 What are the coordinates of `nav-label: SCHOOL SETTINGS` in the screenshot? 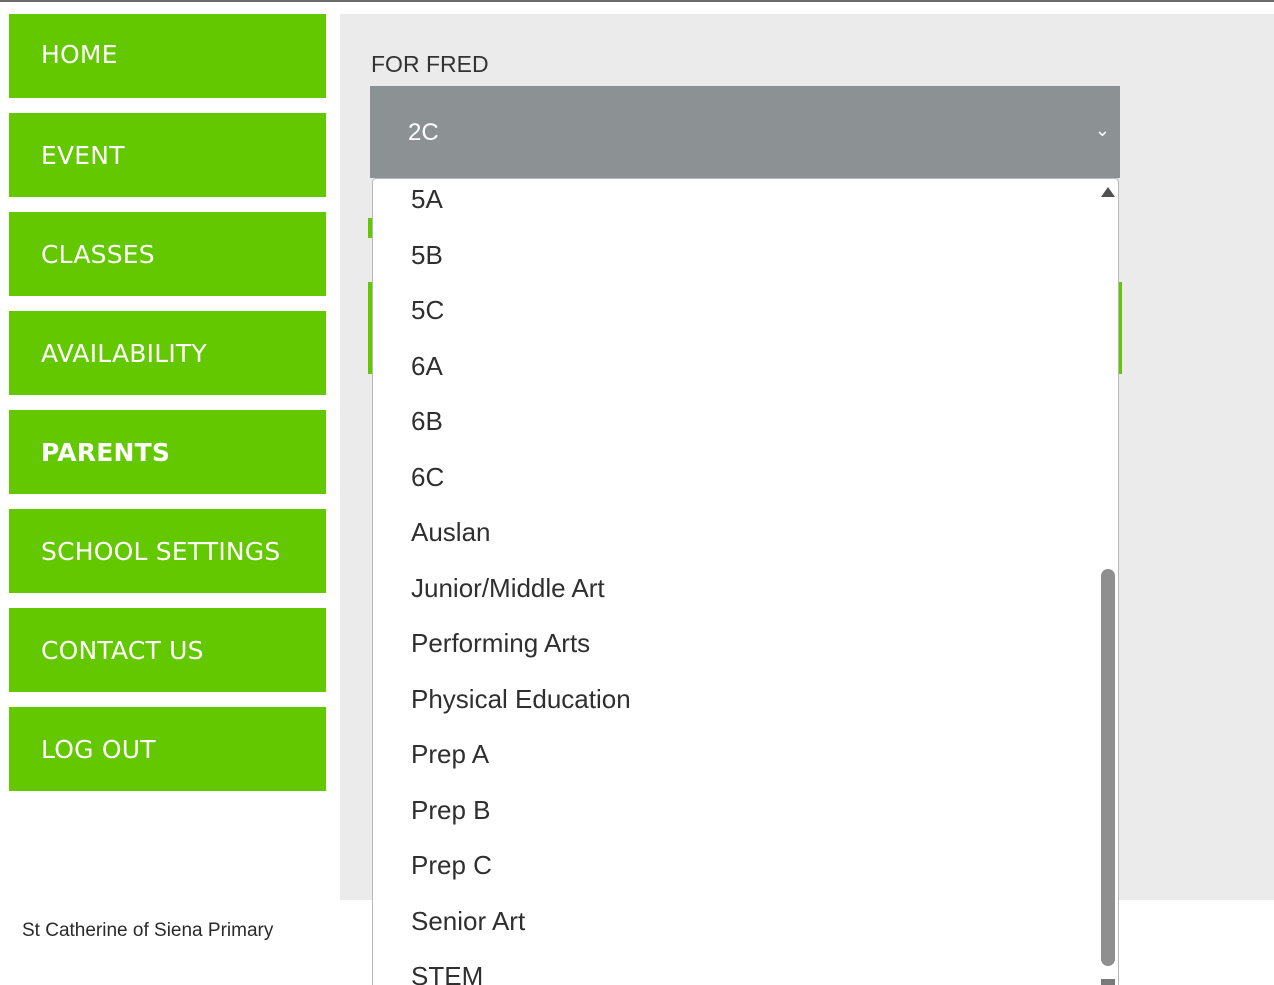 It's located at (161, 551).